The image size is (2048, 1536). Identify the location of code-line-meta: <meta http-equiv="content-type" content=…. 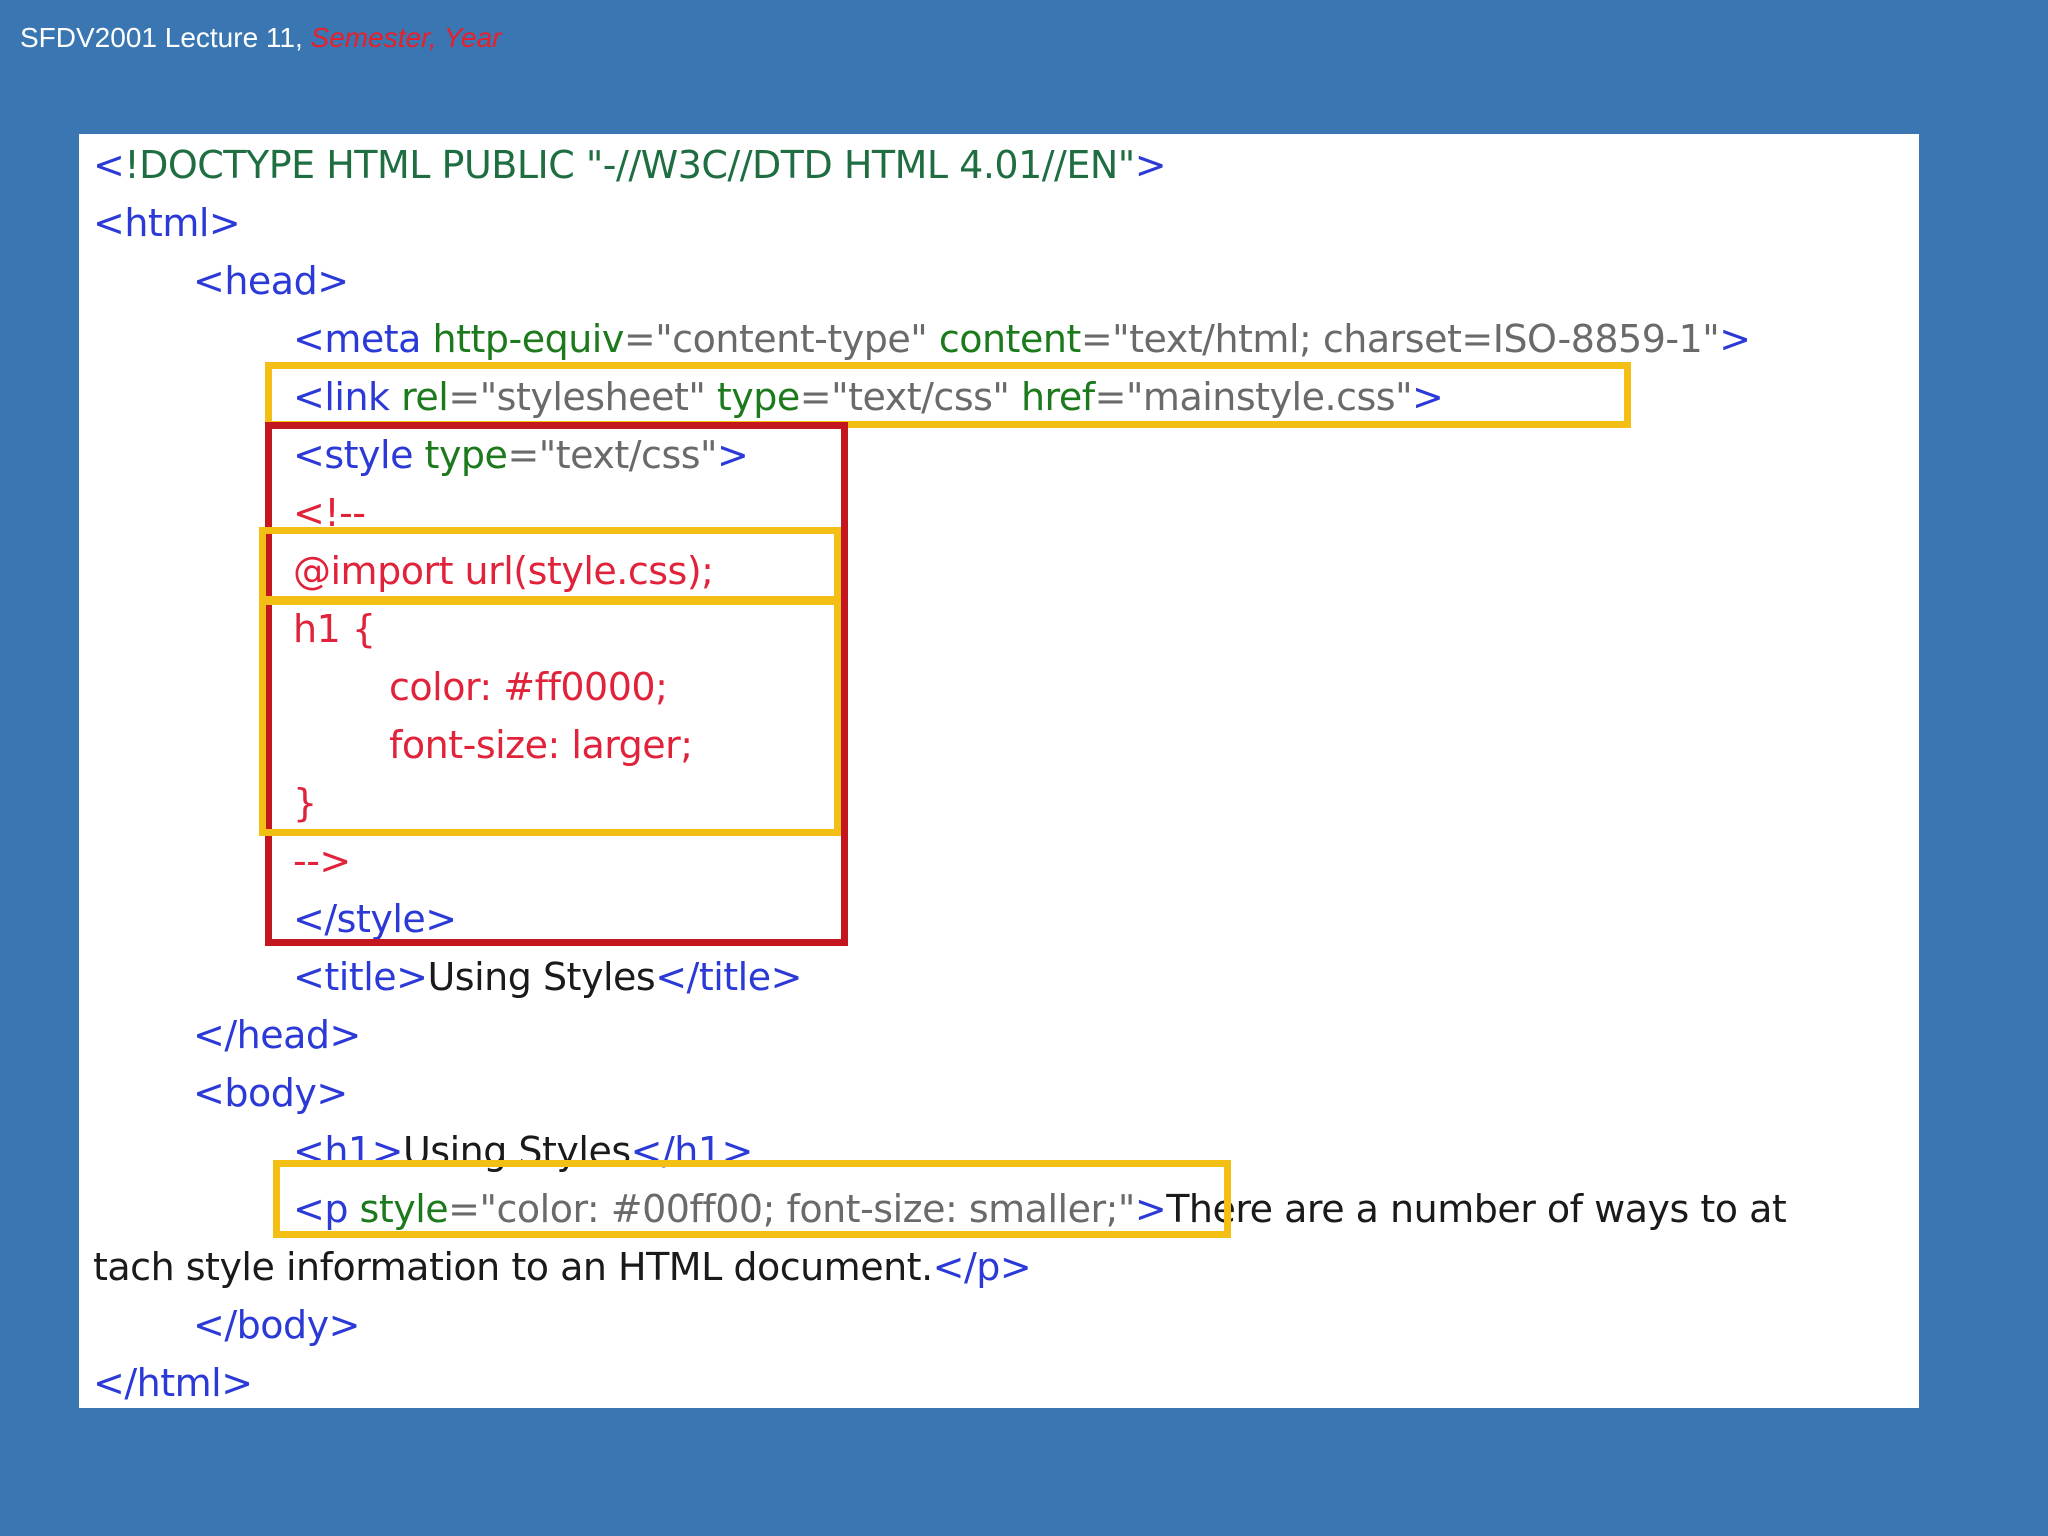
(1022, 339).